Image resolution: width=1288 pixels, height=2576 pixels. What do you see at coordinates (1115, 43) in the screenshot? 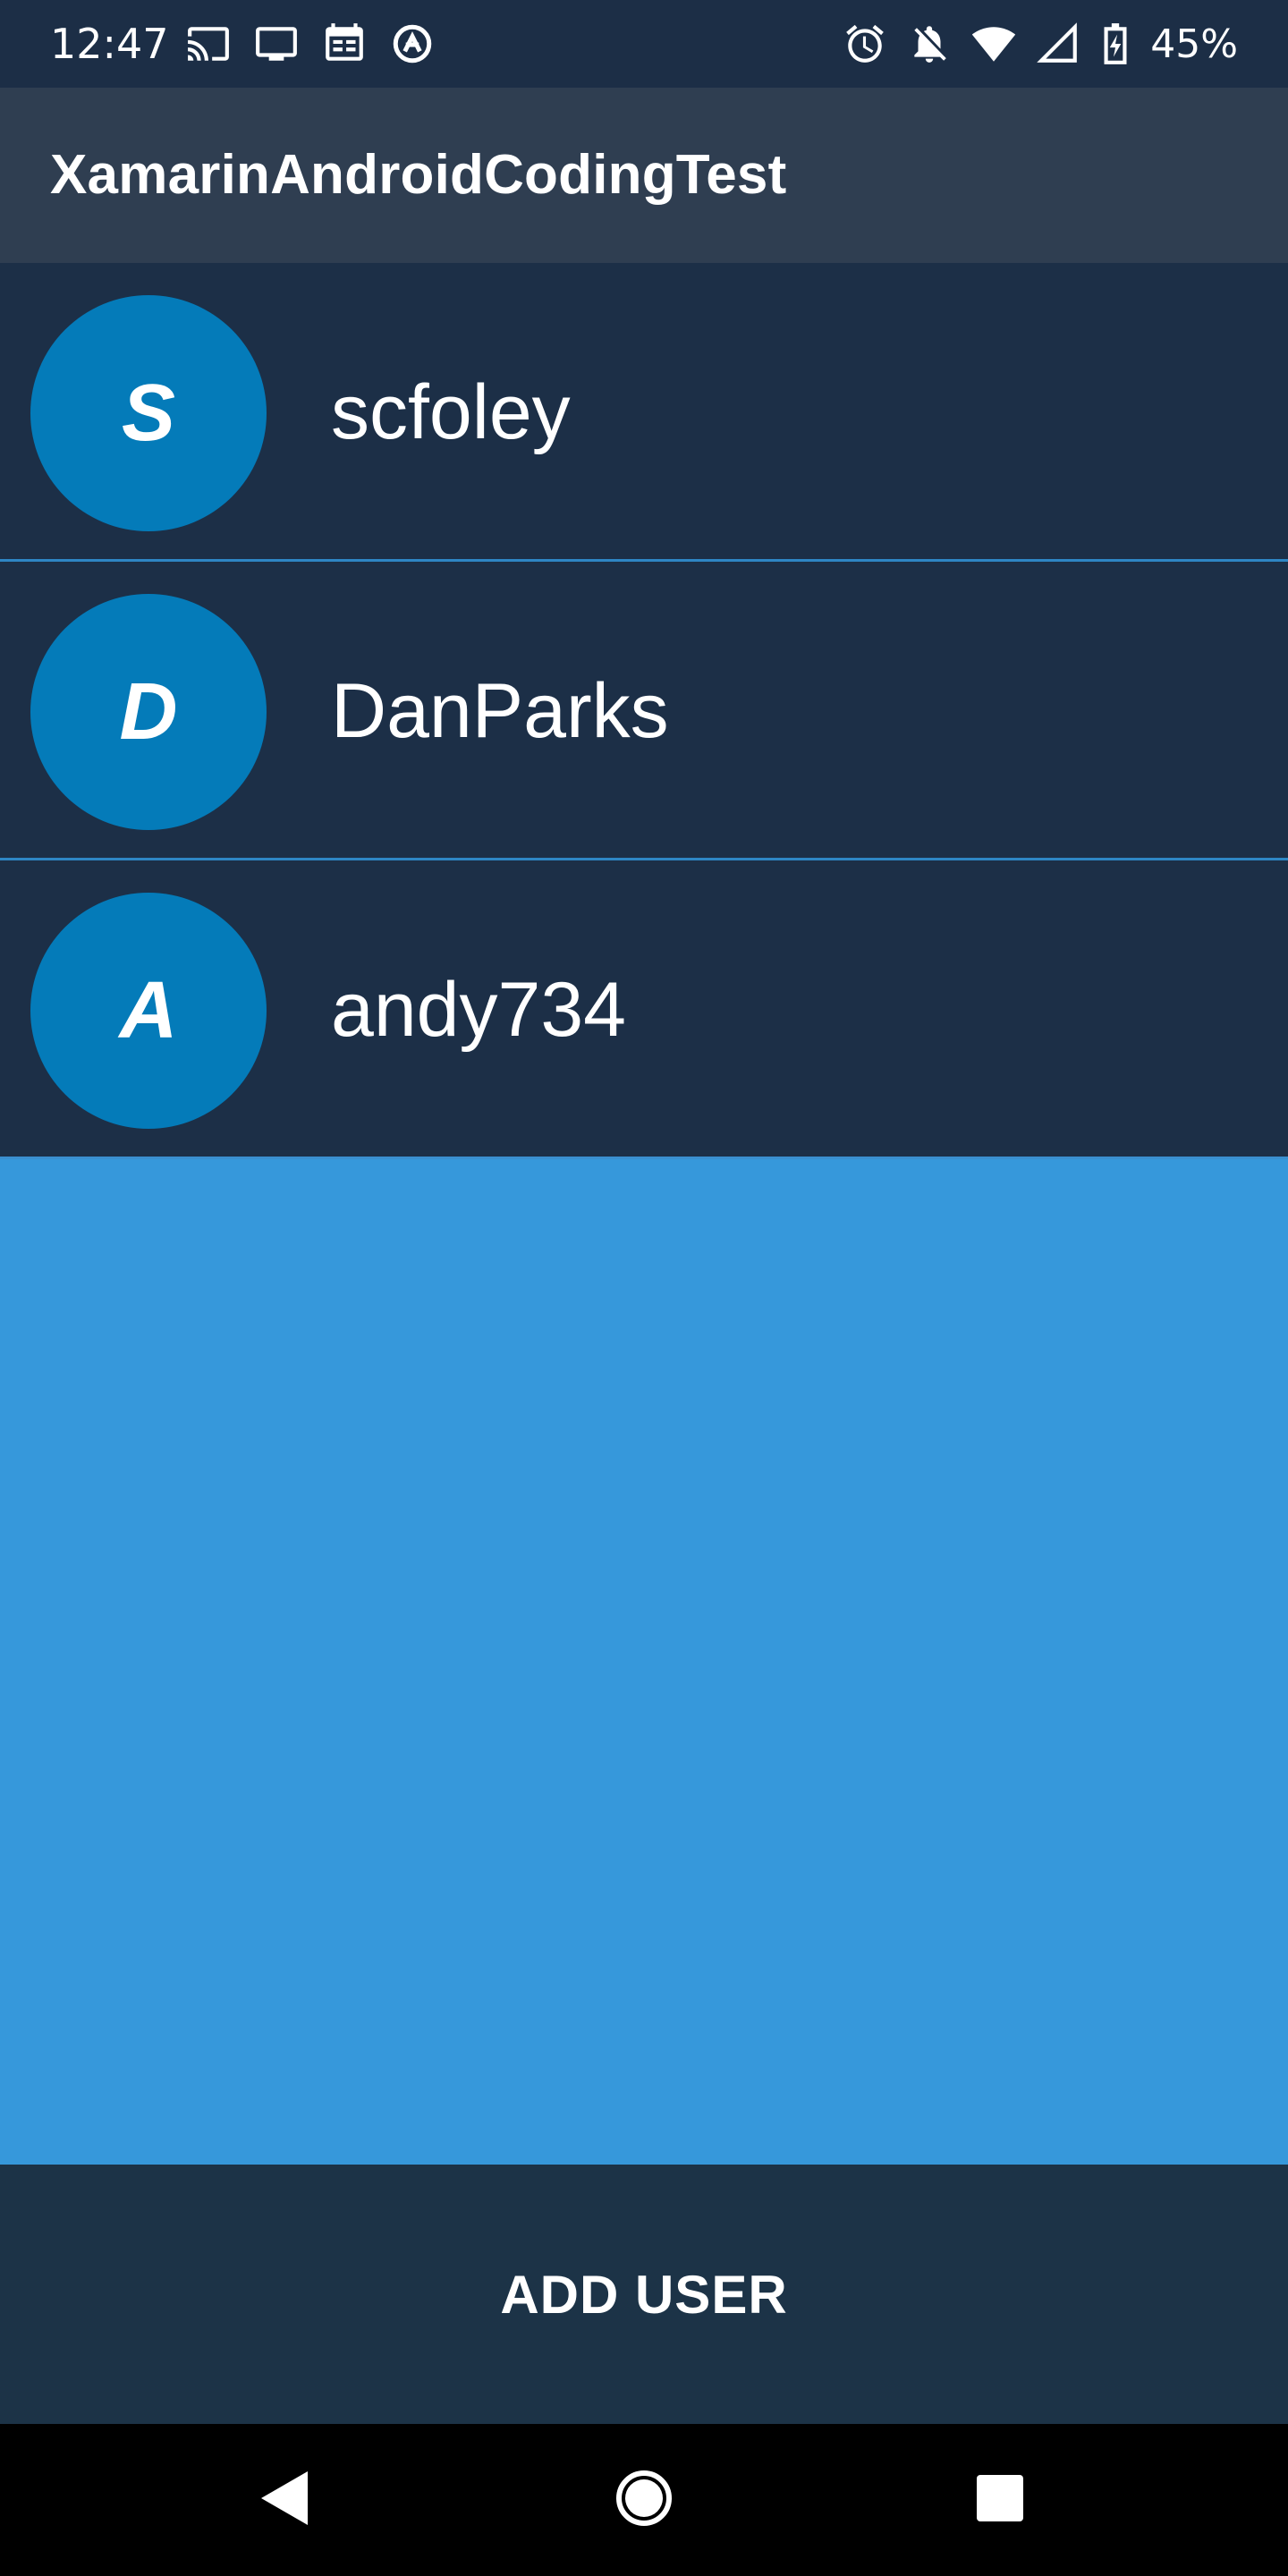
I see `battery-charging-icon` at bounding box center [1115, 43].